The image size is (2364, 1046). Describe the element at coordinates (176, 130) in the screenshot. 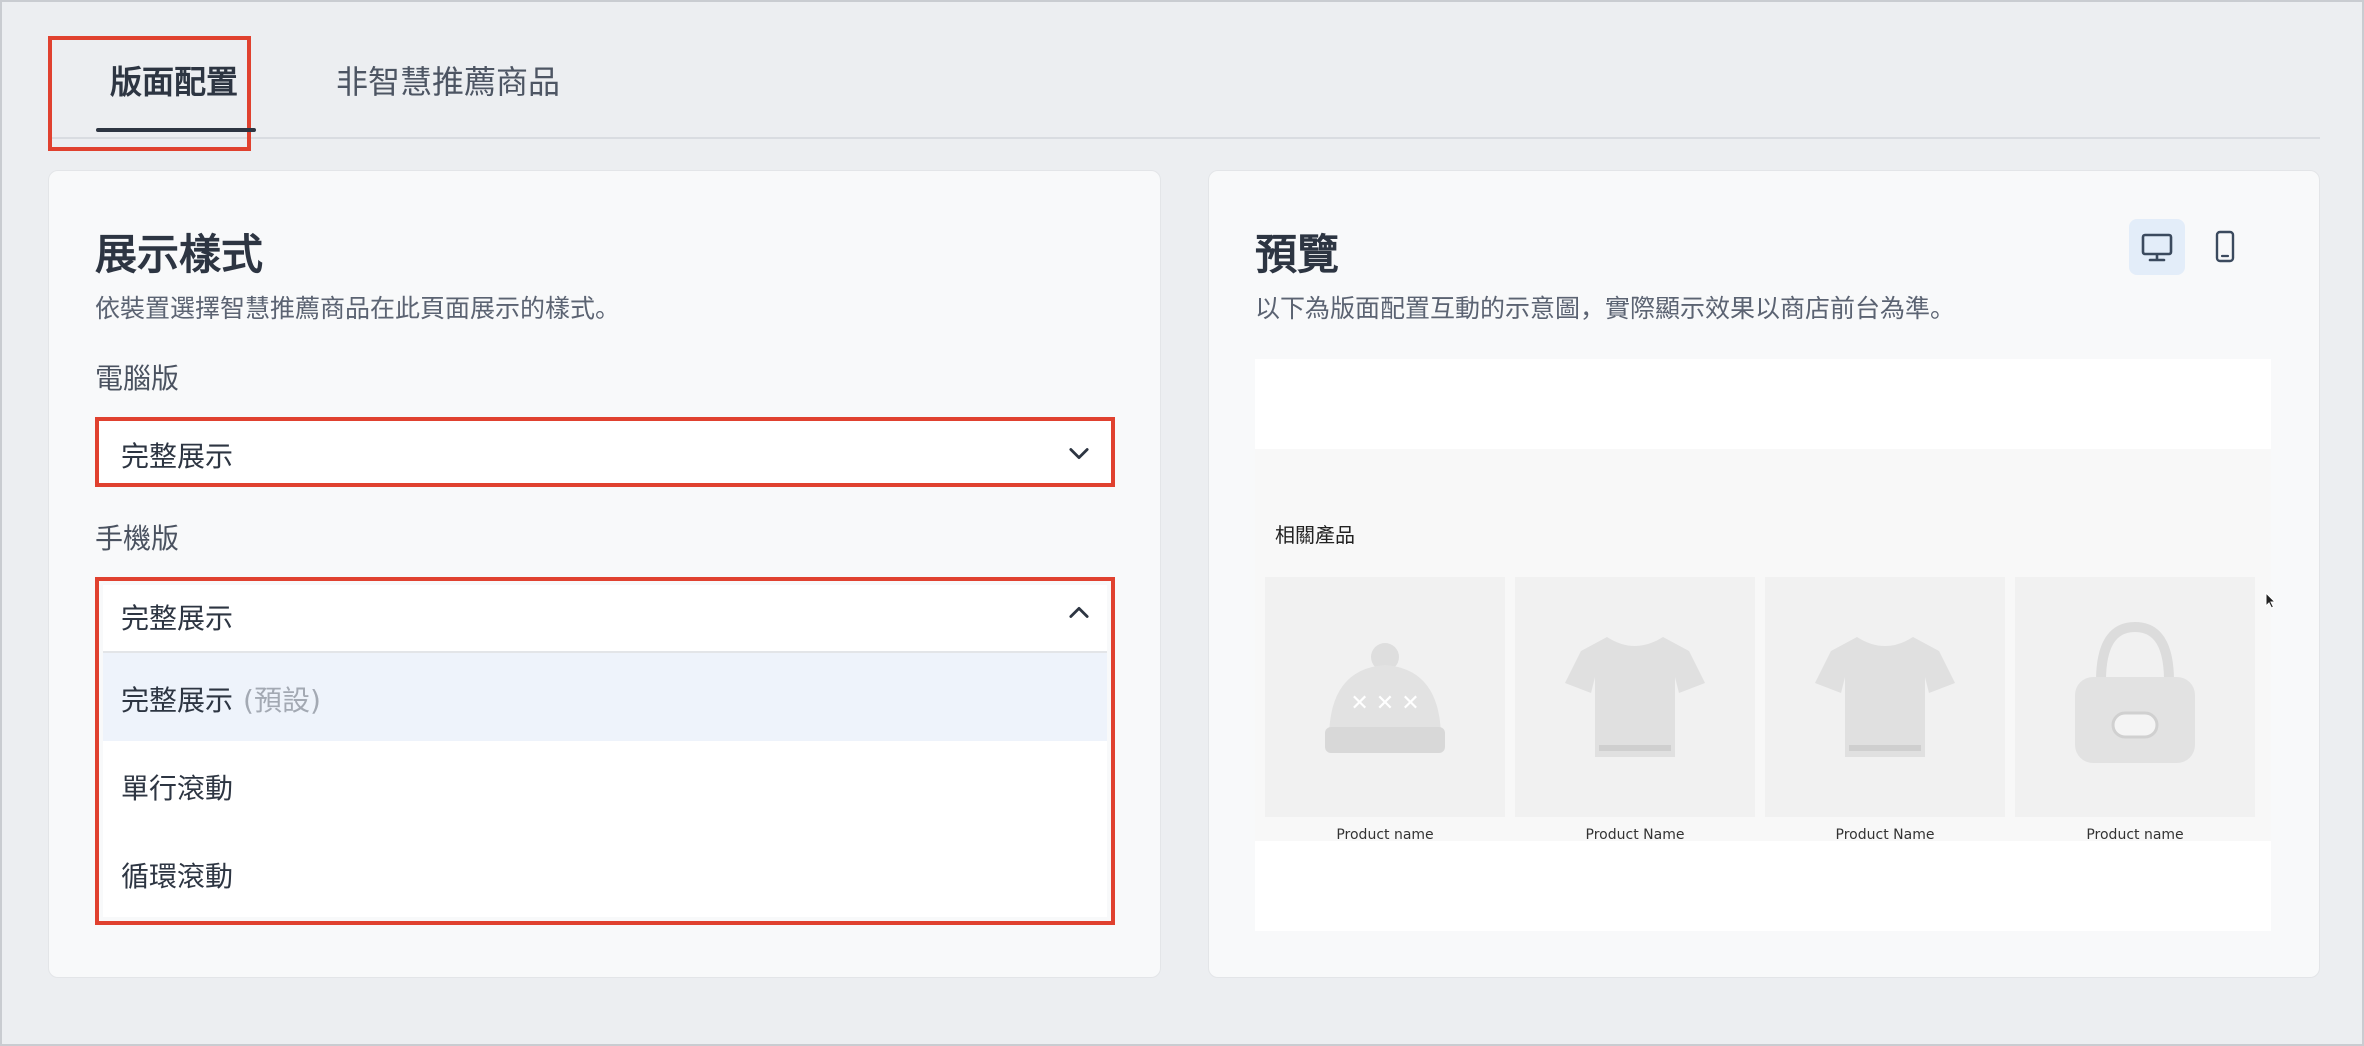

I see `tab-active-underline` at that location.